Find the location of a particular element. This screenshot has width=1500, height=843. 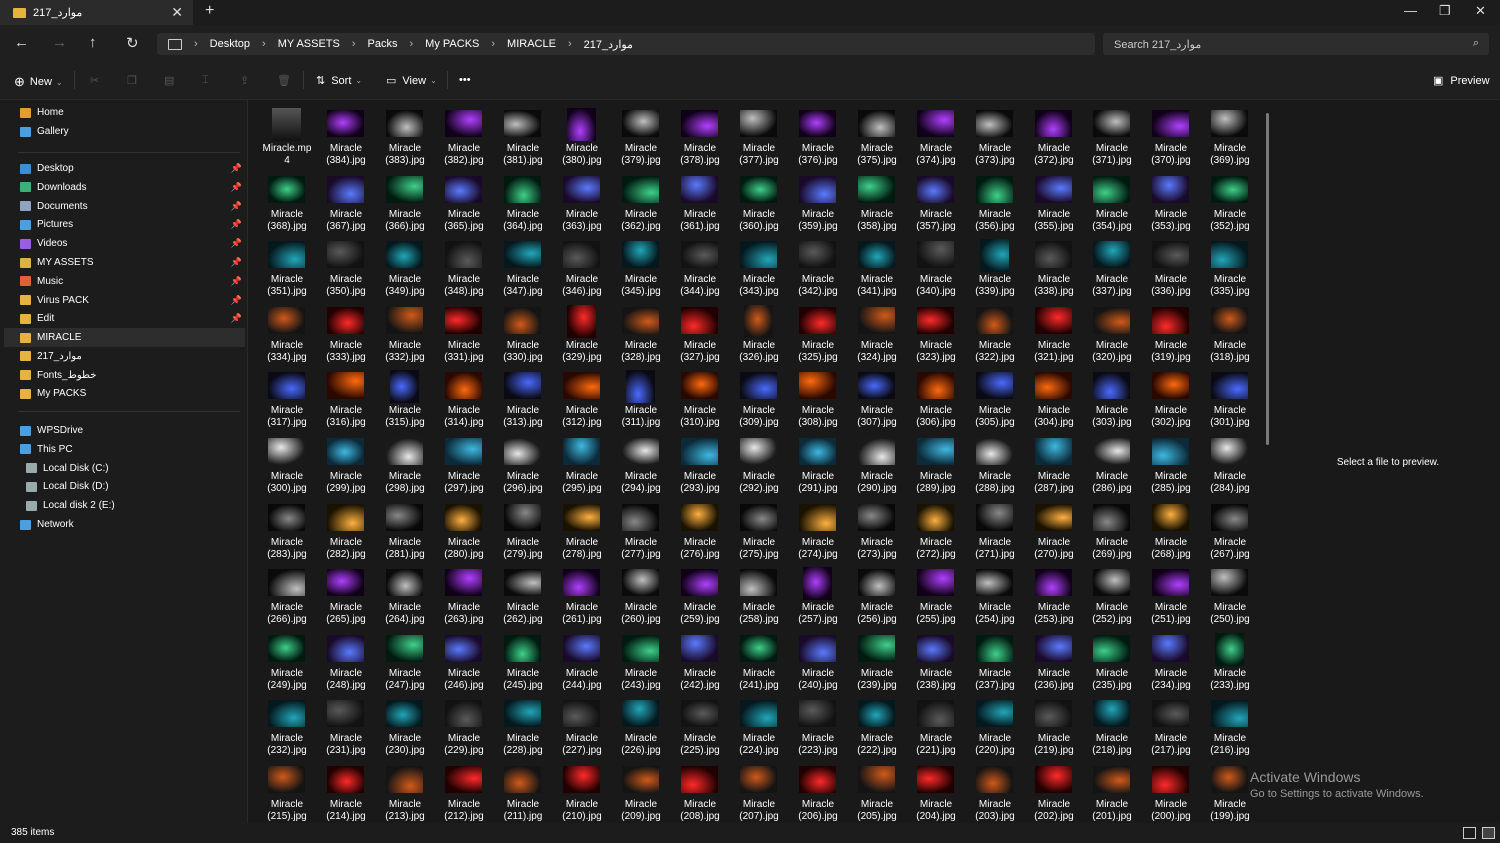

copy-icon: ❐ is located at coordinates (132, 80).